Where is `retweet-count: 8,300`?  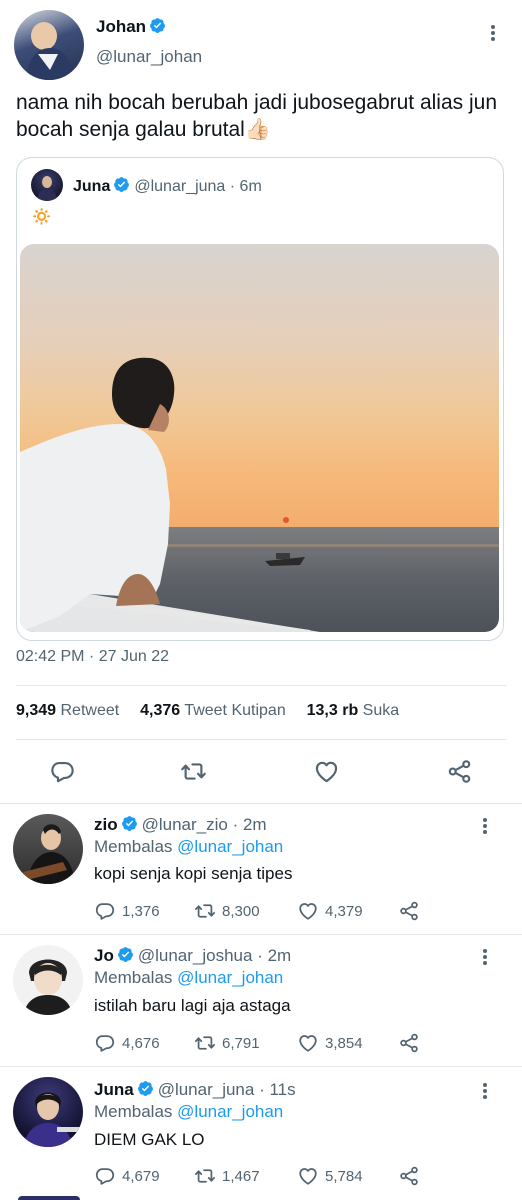
retweet-count: 8,300 is located at coordinates (241, 911).